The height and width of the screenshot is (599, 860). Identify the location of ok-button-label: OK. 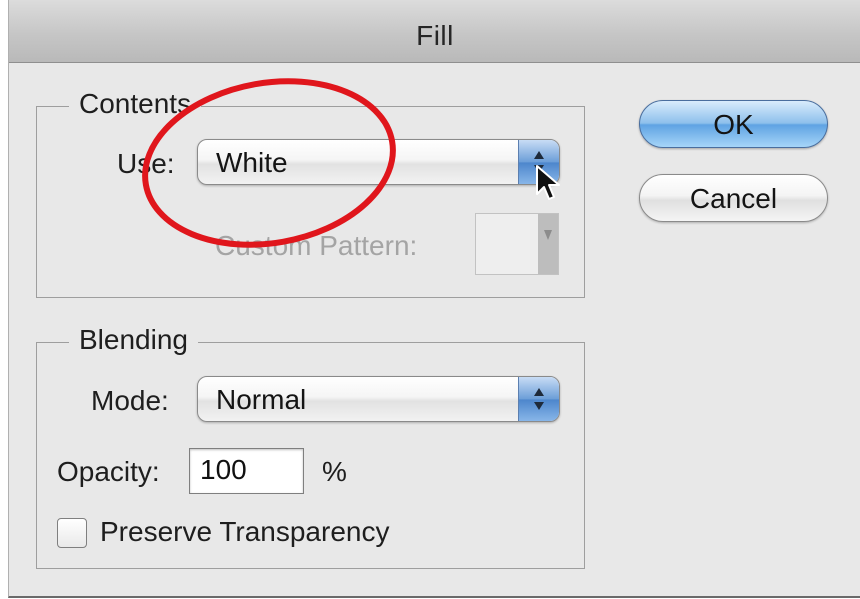
(733, 124).